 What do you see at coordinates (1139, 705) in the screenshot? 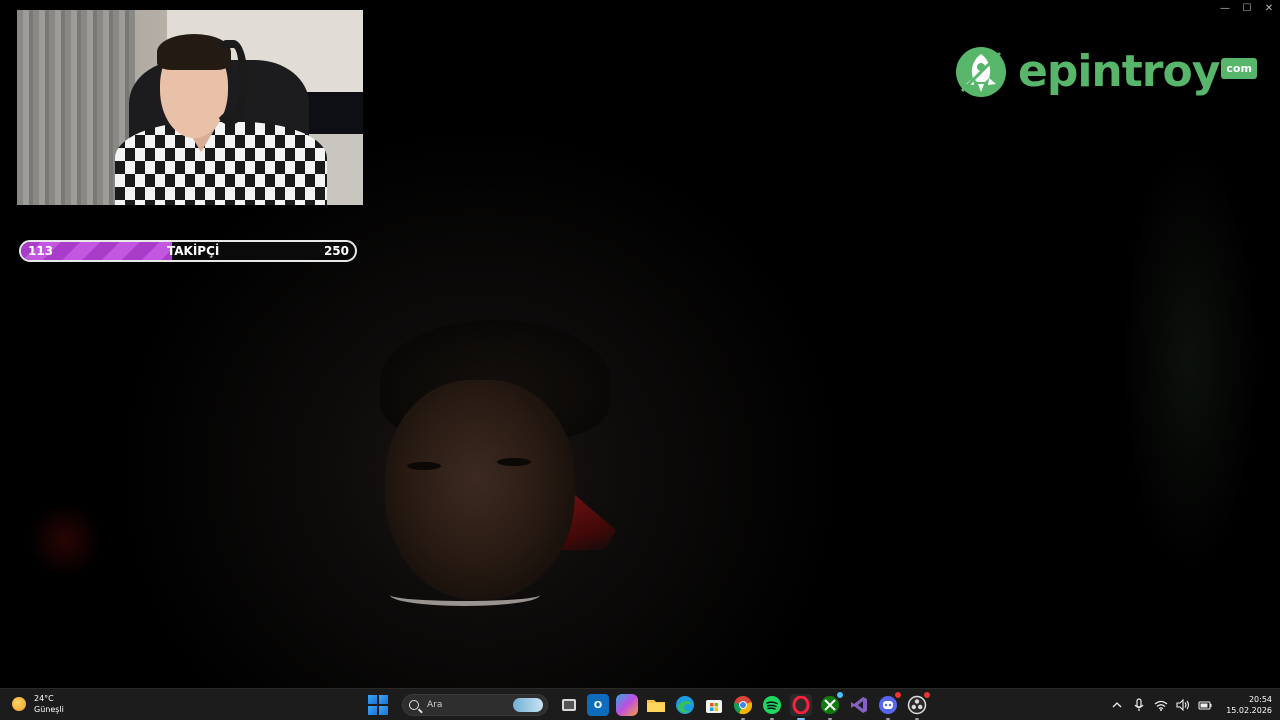
I see `microphone-icon` at bounding box center [1139, 705].